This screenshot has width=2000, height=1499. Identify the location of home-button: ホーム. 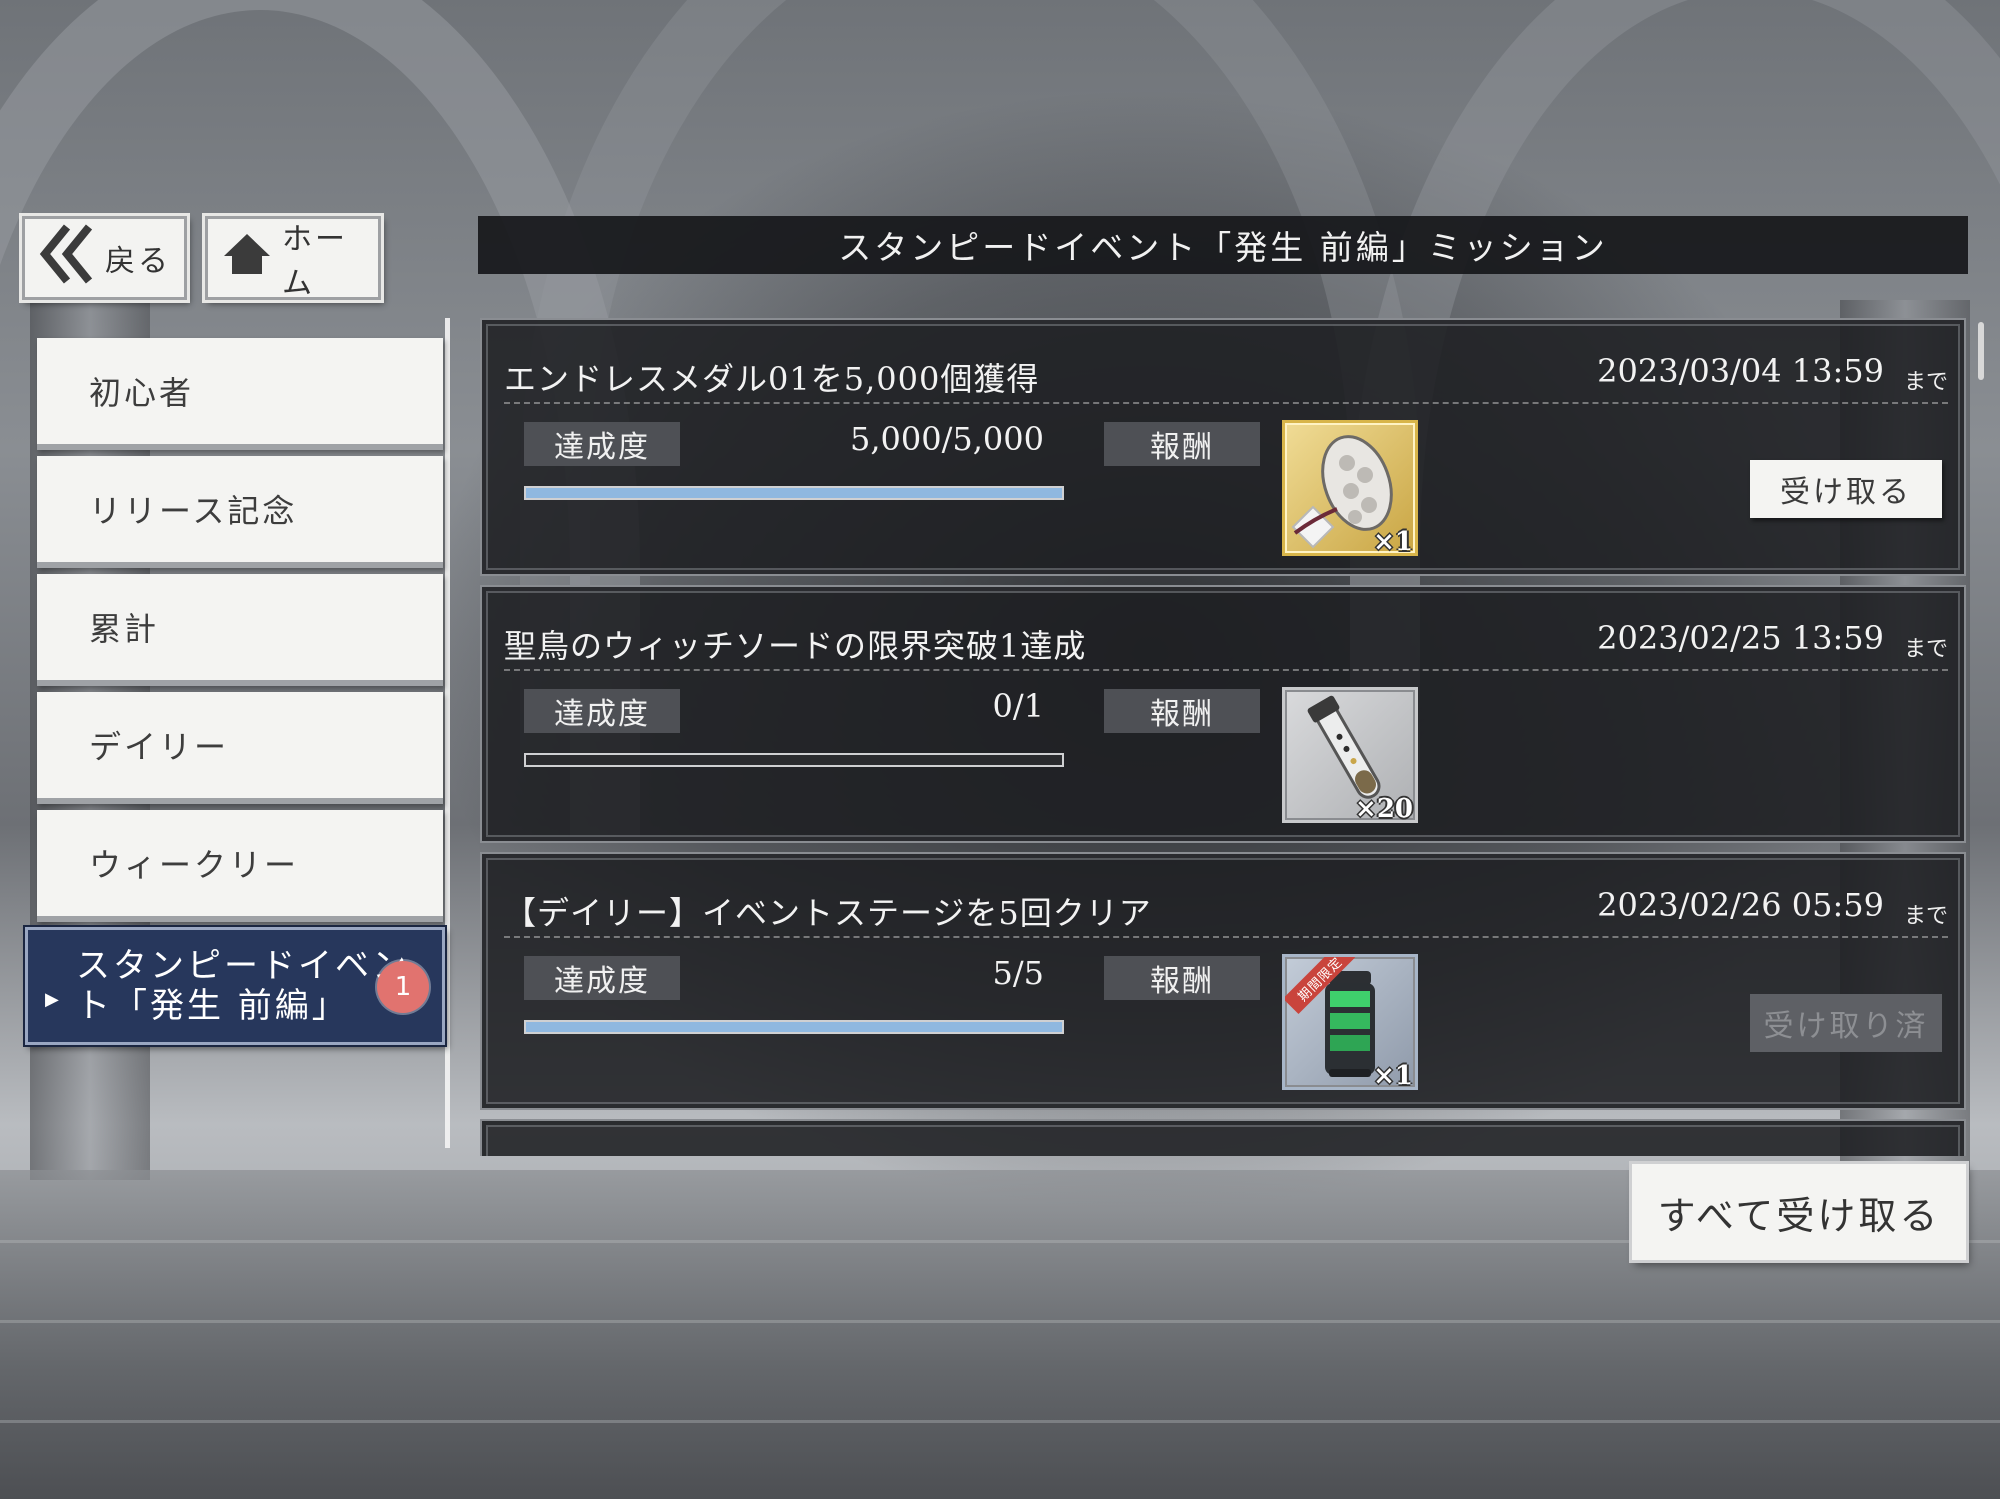
(293, 258).